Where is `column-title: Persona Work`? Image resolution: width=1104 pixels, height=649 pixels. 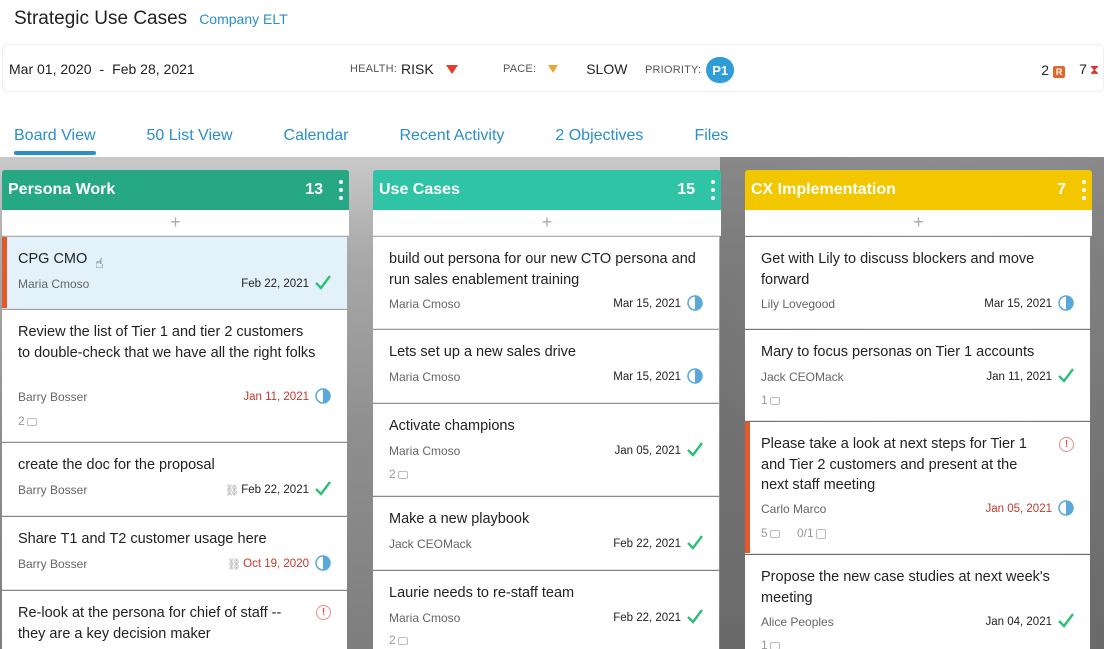 column-title: Persona Work is located at coordinates (62, 189).